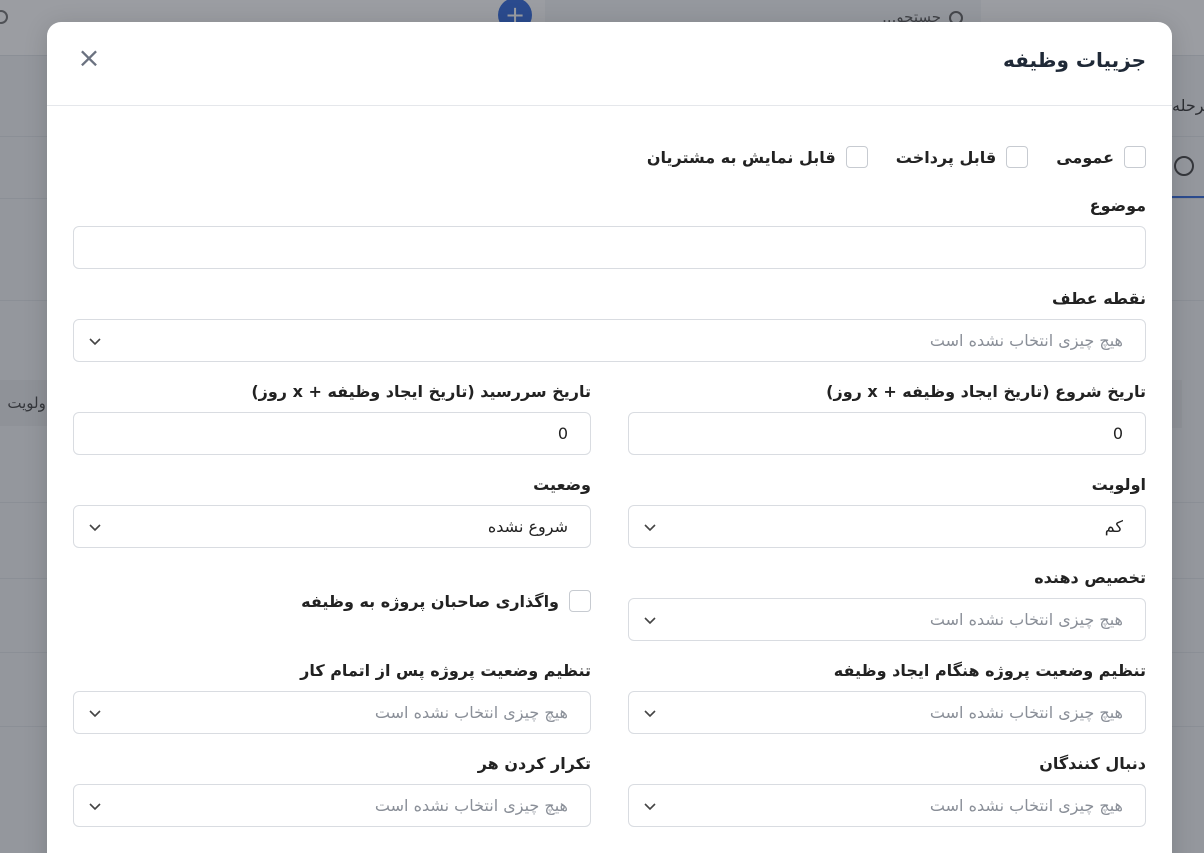  I want to click on milestone-select: هیچ چیزی انتخاب نشده است, so click(609, 340).